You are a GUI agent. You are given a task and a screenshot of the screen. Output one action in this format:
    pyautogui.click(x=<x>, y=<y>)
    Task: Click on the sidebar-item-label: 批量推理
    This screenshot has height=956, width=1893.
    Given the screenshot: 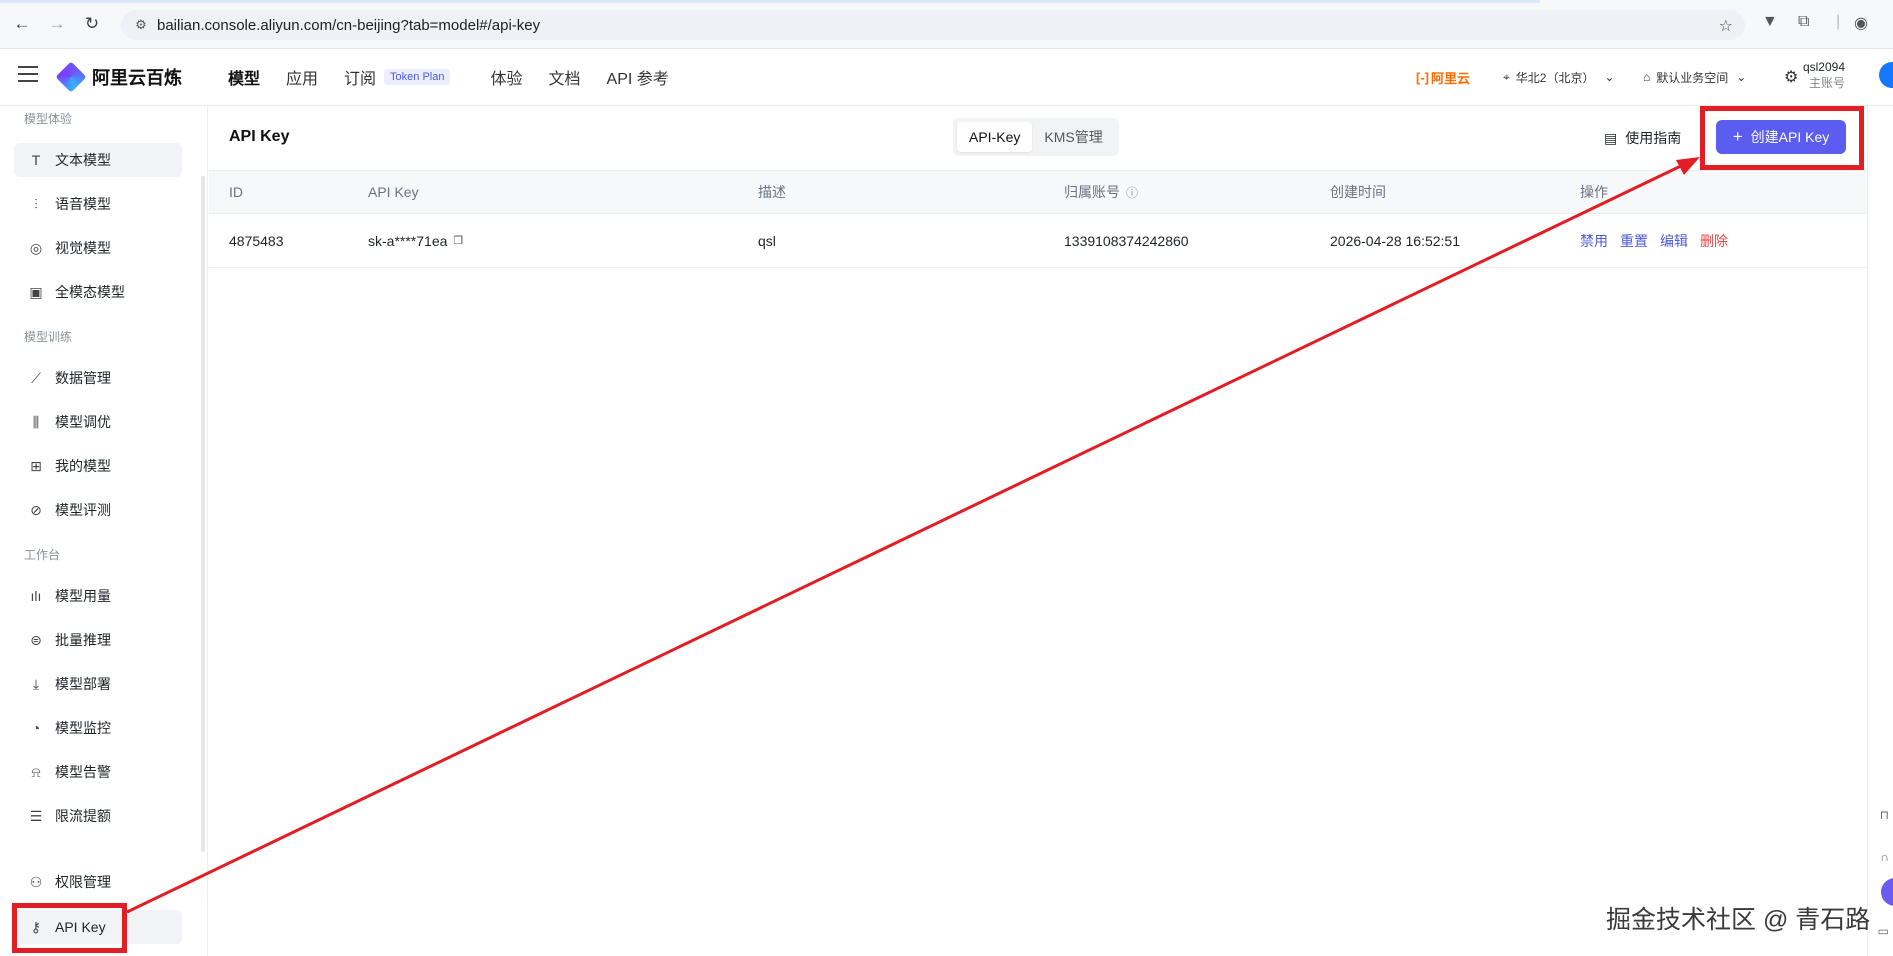 What is the action you would take?
    pyautogui.click(x=83, y=640)
    